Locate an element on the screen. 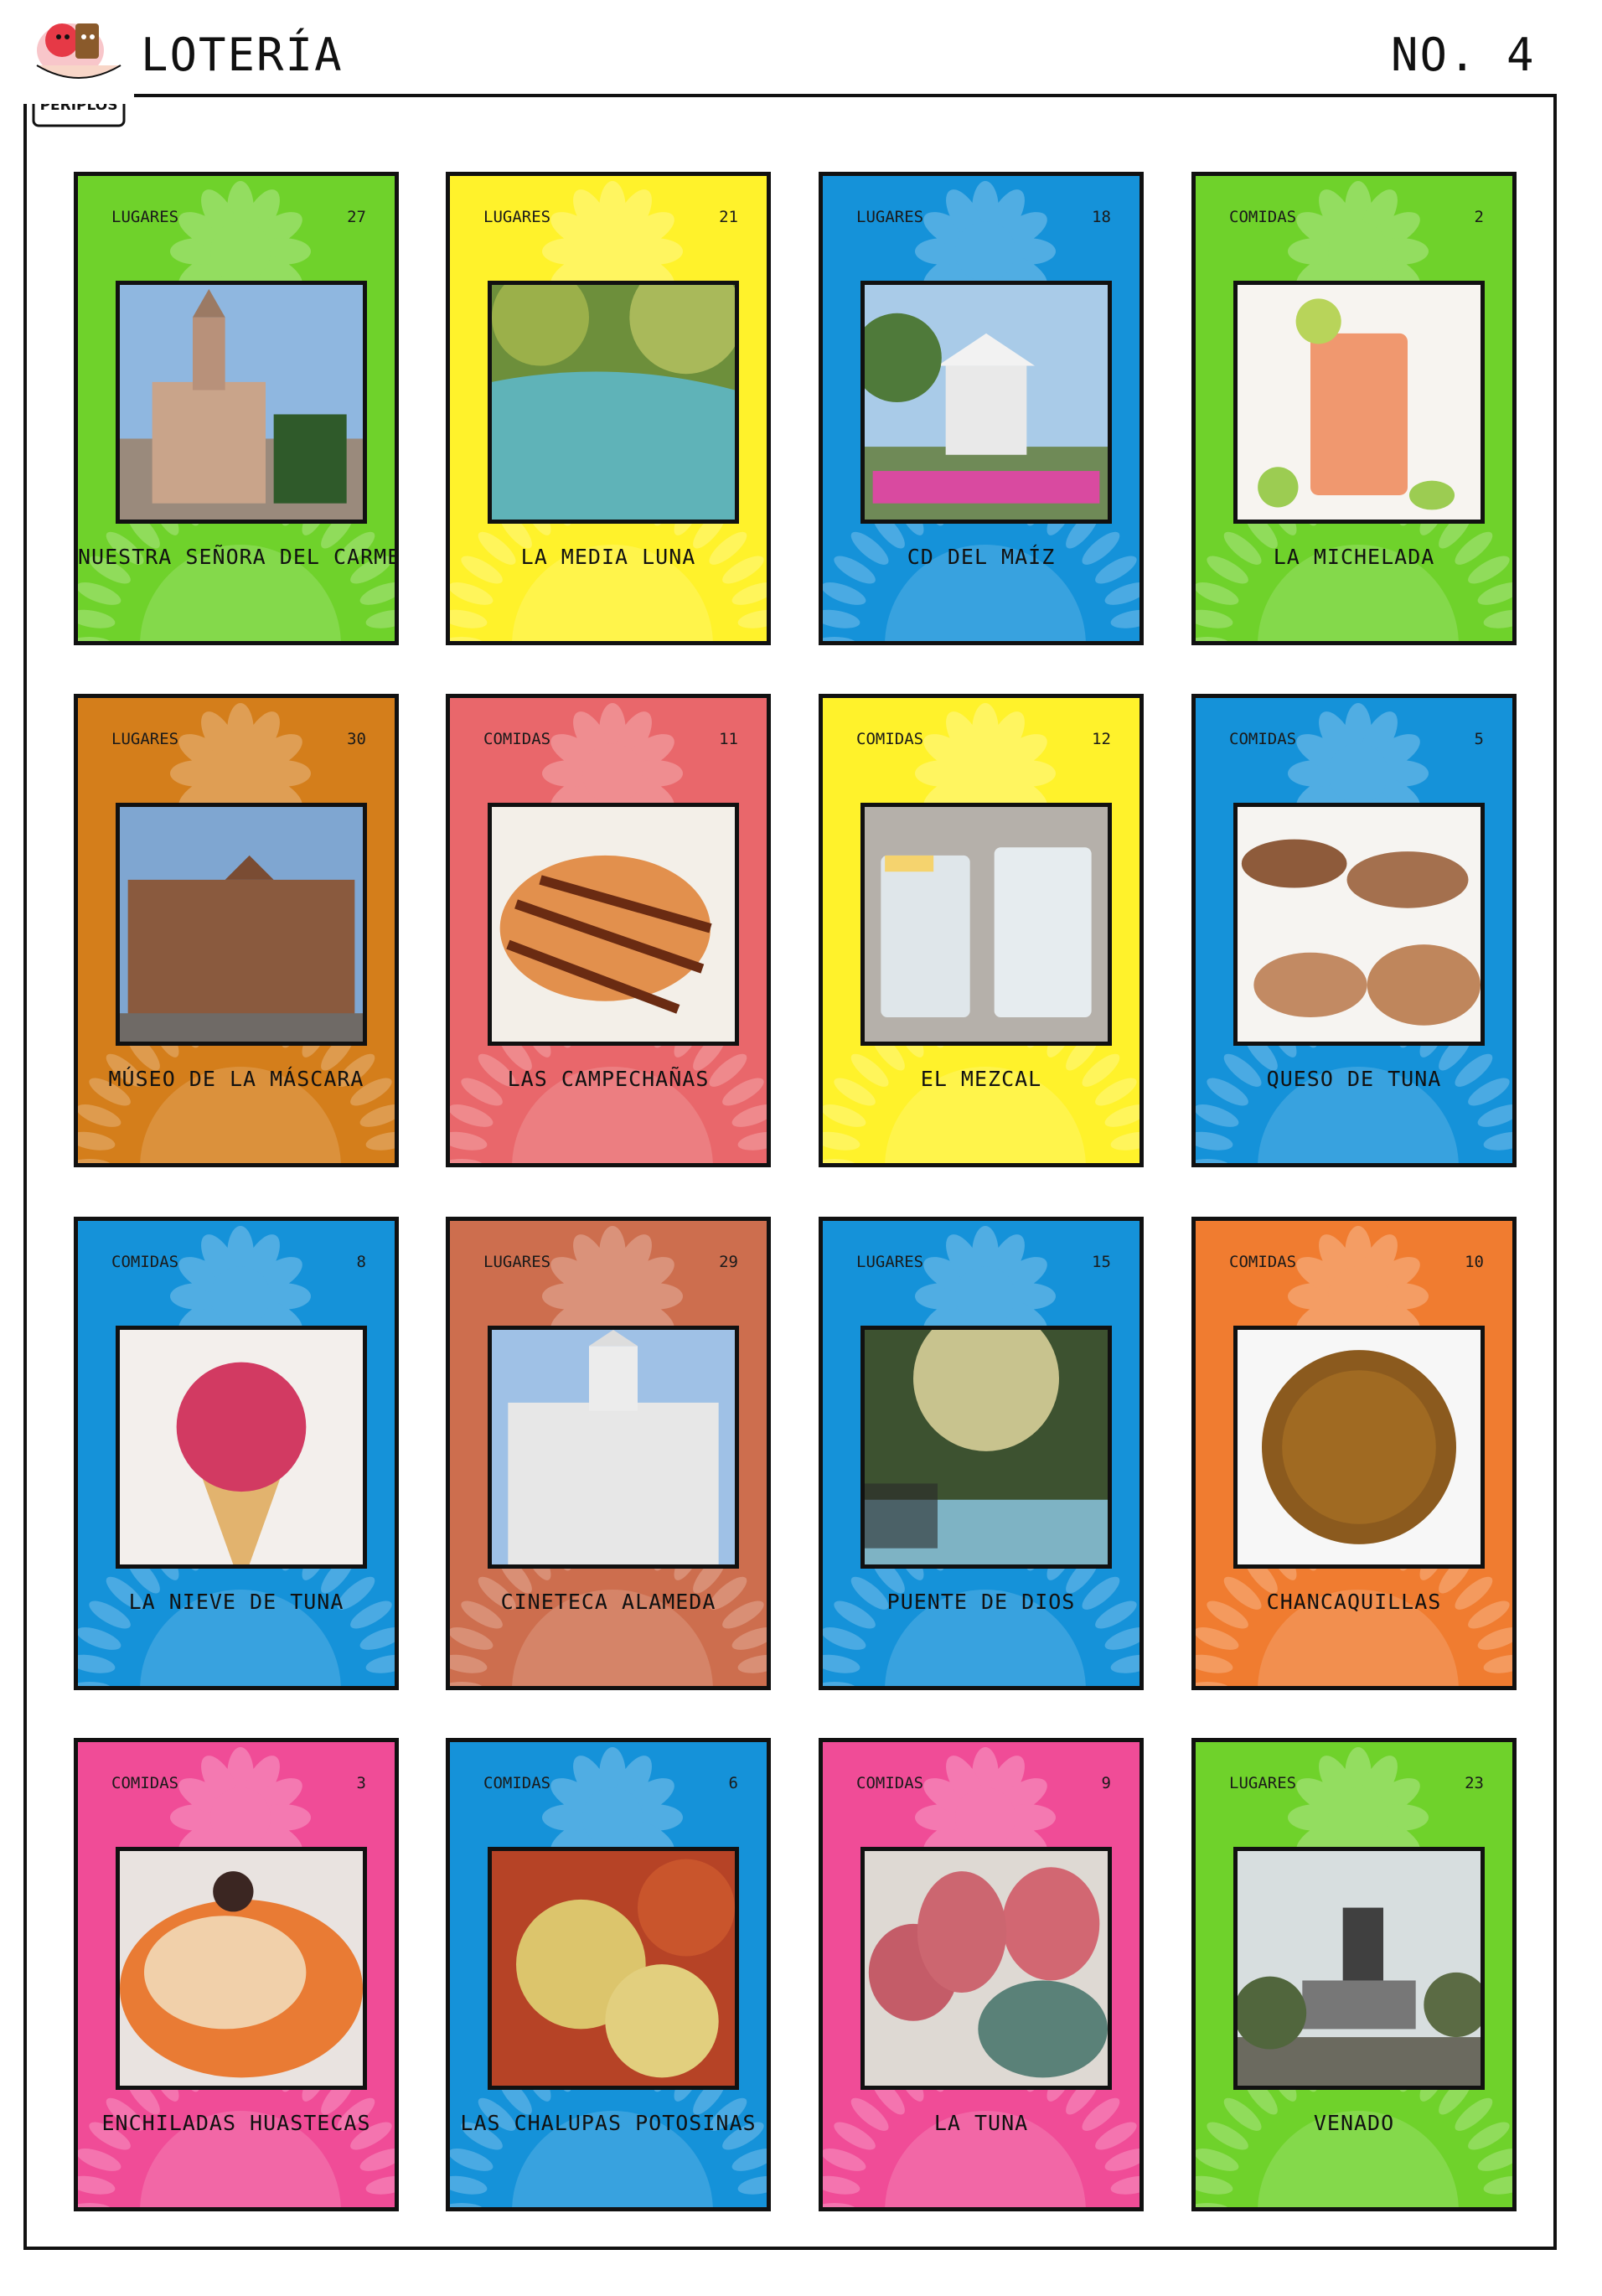  loteria-card: LUGARES 27 NUESTRA SEÑORA DEL CARMEN is located at coordinates (236, 409).